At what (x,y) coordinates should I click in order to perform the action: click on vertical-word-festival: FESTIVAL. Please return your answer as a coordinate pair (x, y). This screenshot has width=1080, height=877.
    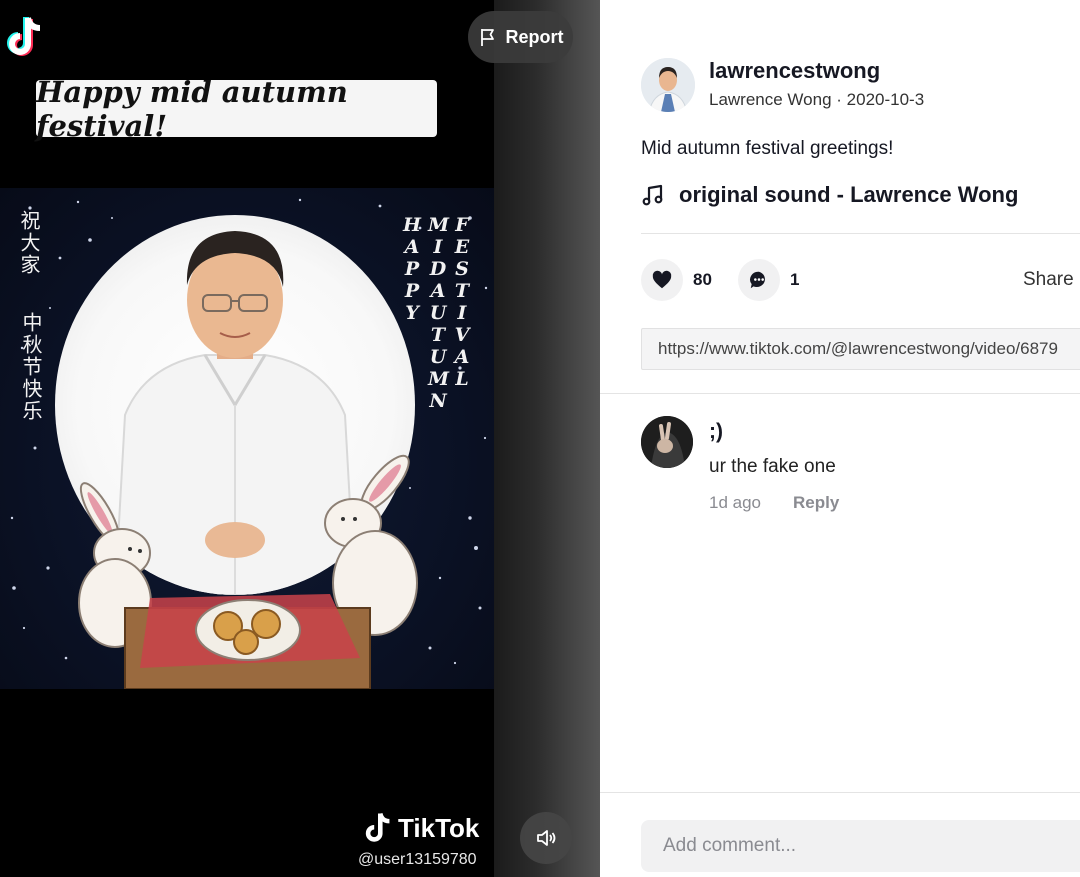
    Looking at the image, I should click on (462, 302).